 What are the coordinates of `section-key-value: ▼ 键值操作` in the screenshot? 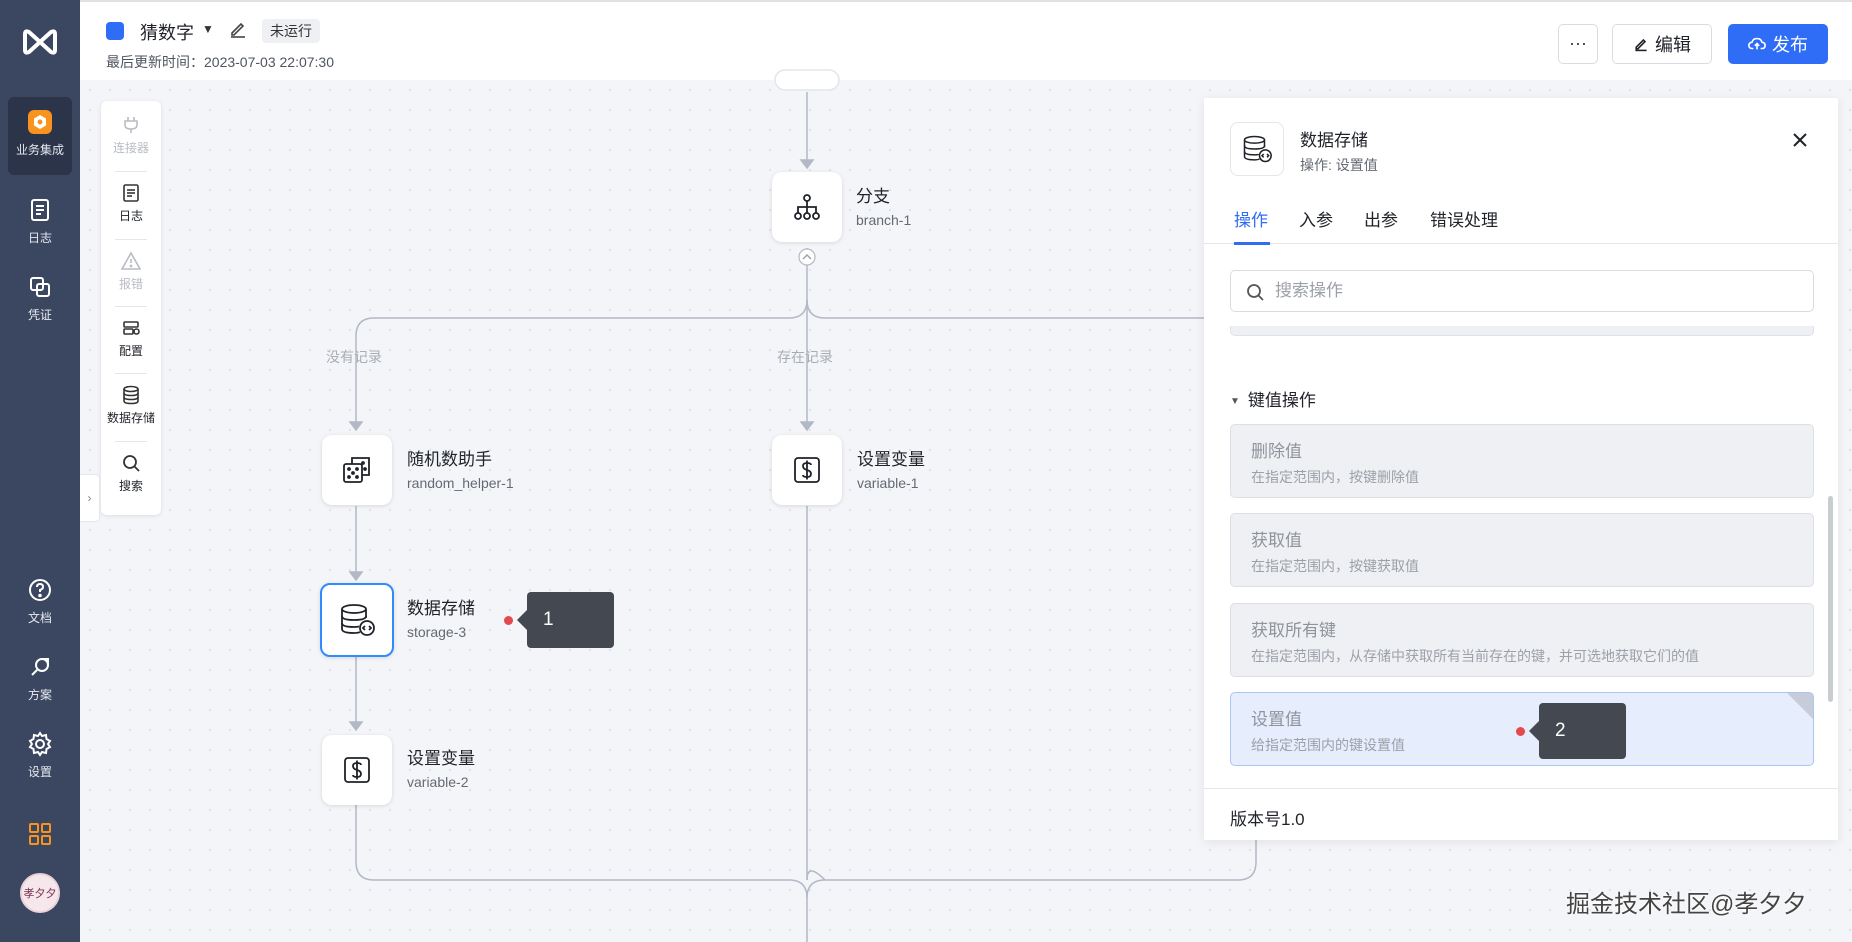 It's located at (1273, 398).